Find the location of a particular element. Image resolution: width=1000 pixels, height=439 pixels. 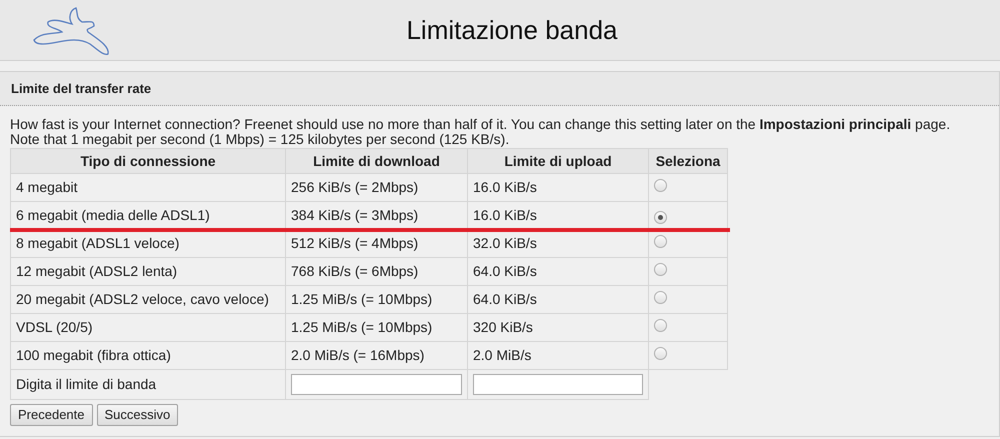

intro-text: Note that 1 megabit per second (1 Mbps) = 125 kilobytes per second (125 KB/s). is located at coordinates (260, 139).